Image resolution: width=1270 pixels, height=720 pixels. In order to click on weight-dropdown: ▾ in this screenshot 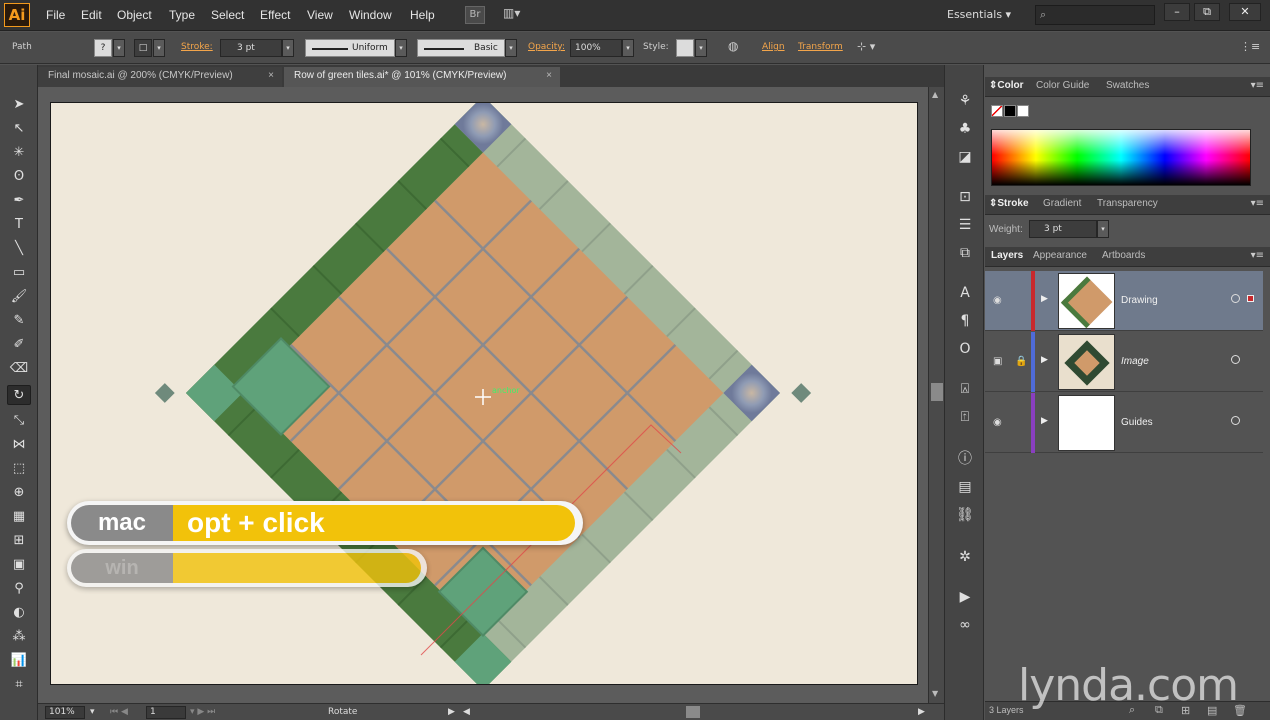, I will do `click(1103, 229)`.